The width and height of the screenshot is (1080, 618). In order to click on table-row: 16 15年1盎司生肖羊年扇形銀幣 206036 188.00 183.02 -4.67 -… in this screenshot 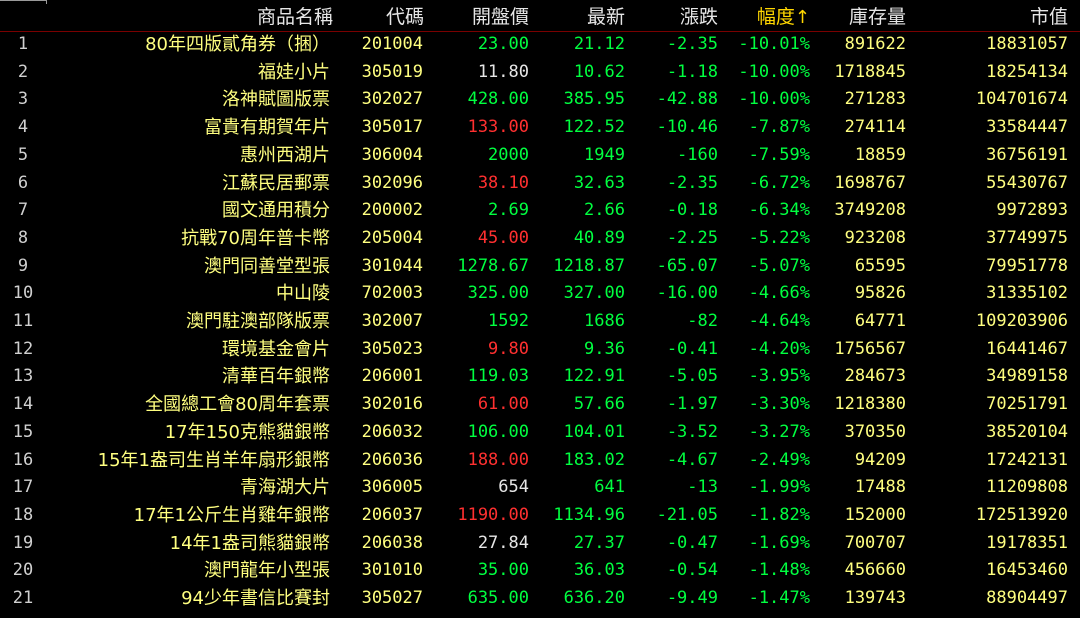, I will do `click(540, 461)`.